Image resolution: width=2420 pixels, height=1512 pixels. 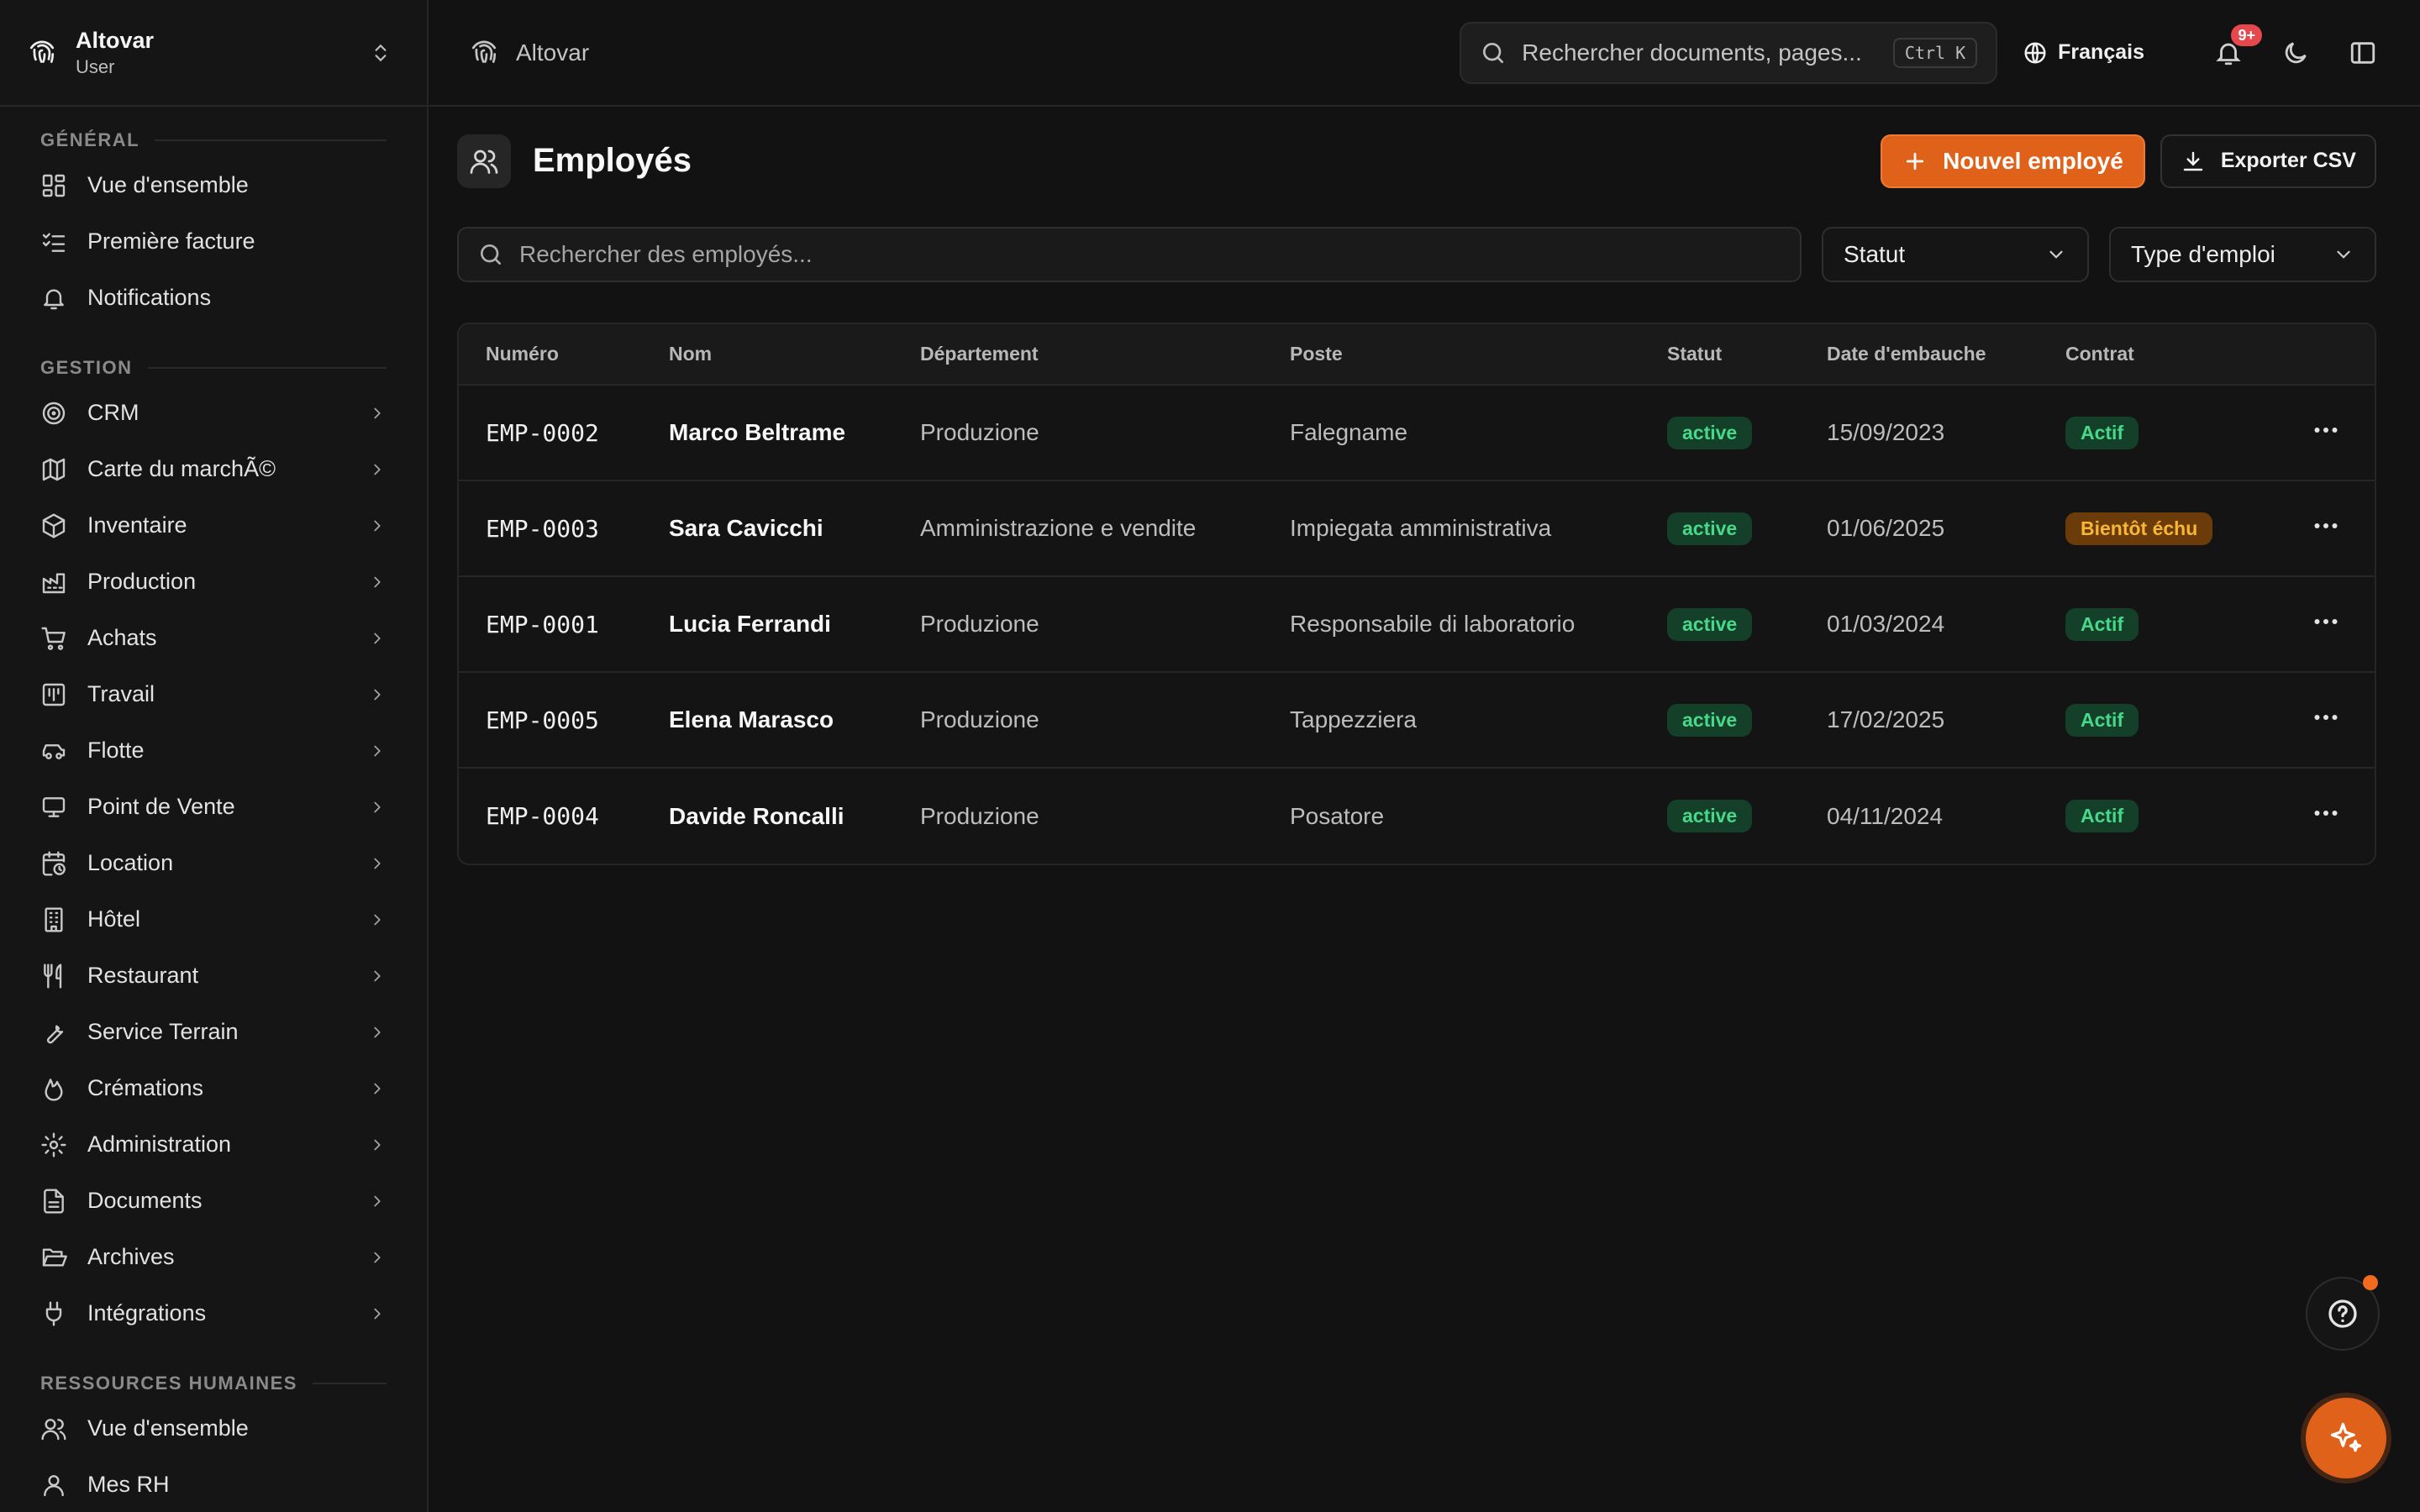 I want to click on org-switcher: Altovar User, so click(x=214, y=53).